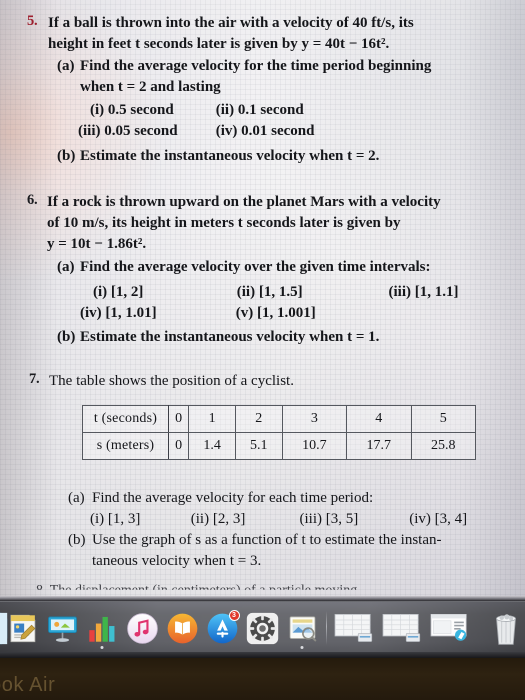  I want to click on problem-6-line-3: y = 10t − 1.86t²., so click(97, 244).